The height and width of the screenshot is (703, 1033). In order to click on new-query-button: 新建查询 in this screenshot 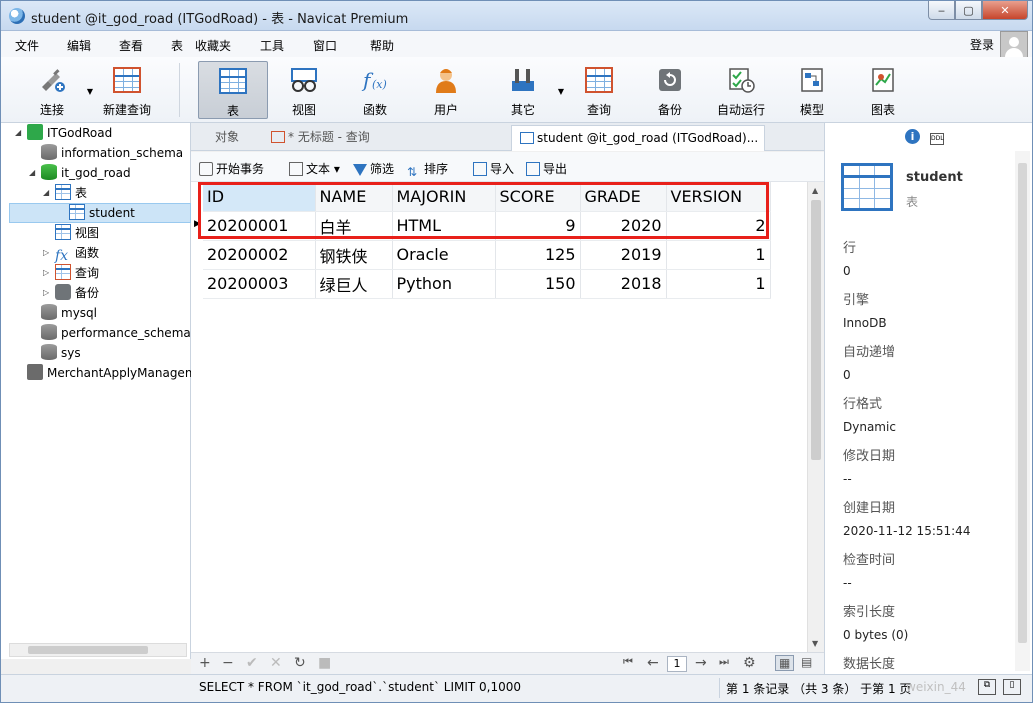, I will do `click(127, 90)`.